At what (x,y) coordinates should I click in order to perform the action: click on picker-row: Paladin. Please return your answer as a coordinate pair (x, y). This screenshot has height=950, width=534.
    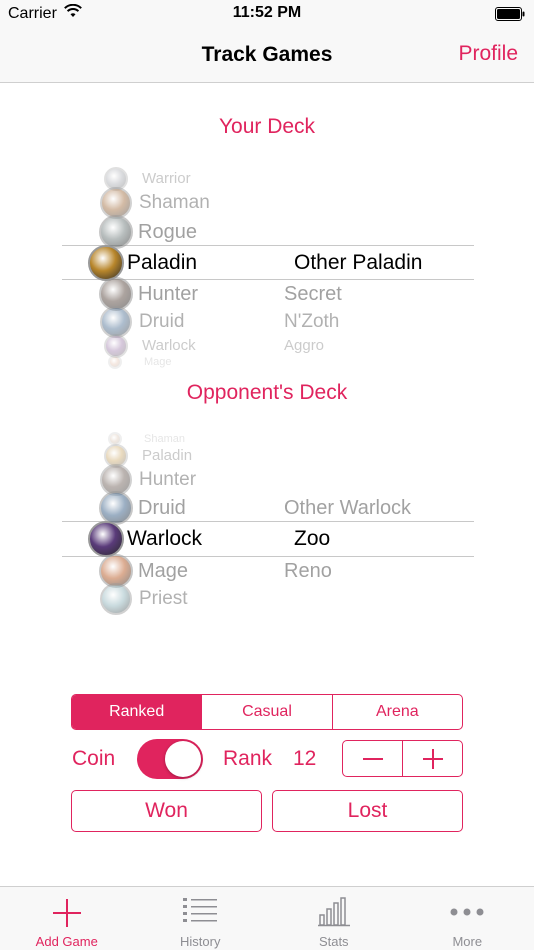
    Looking at the image, I should click on (267, 456).